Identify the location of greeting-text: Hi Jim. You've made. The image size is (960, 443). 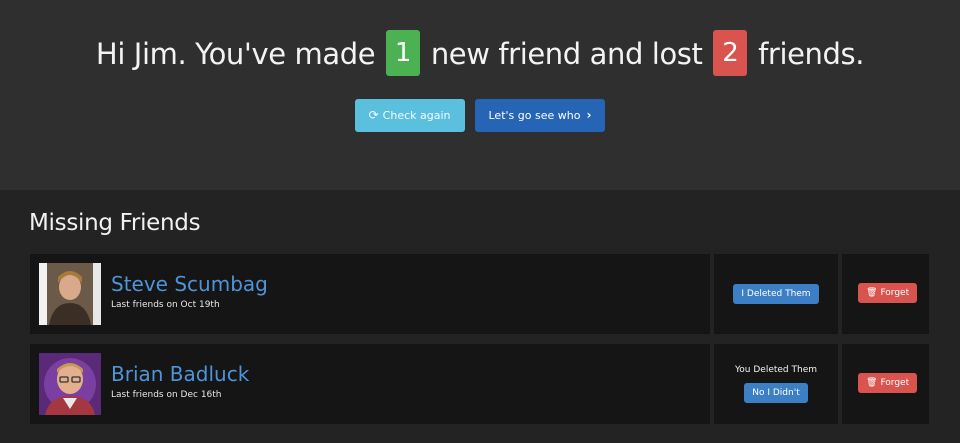
(235, 54).